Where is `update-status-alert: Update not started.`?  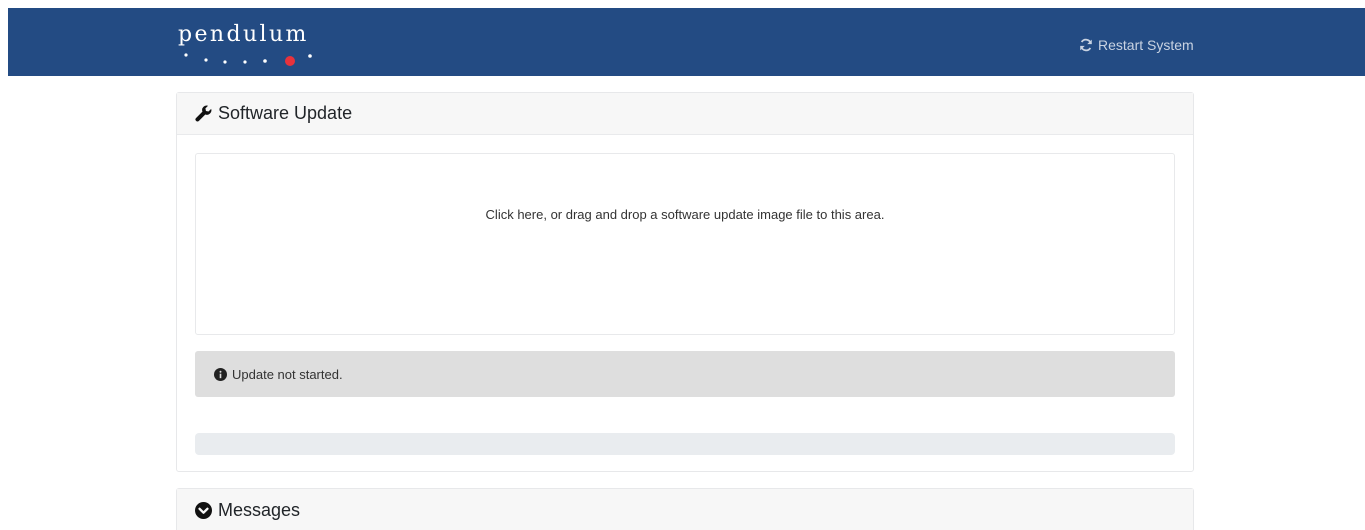
update-status-alert: Update not started. is located at coordinates (685, 374).